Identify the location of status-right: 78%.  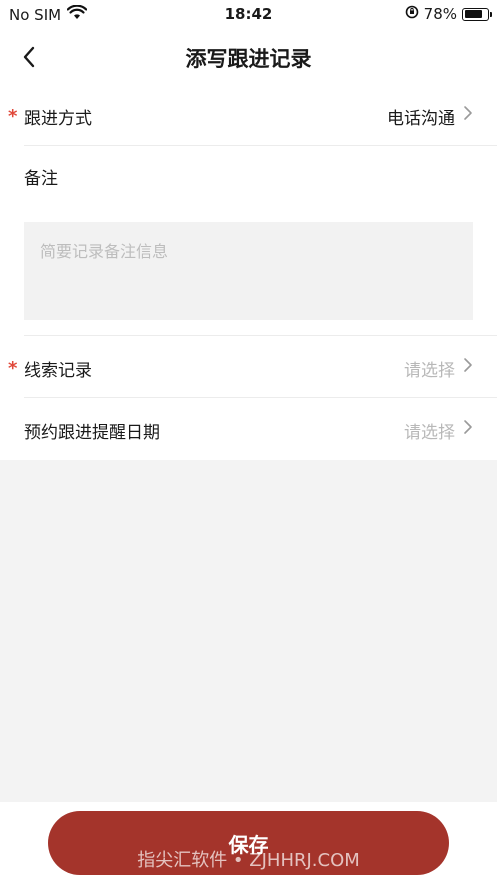
(448, 14).